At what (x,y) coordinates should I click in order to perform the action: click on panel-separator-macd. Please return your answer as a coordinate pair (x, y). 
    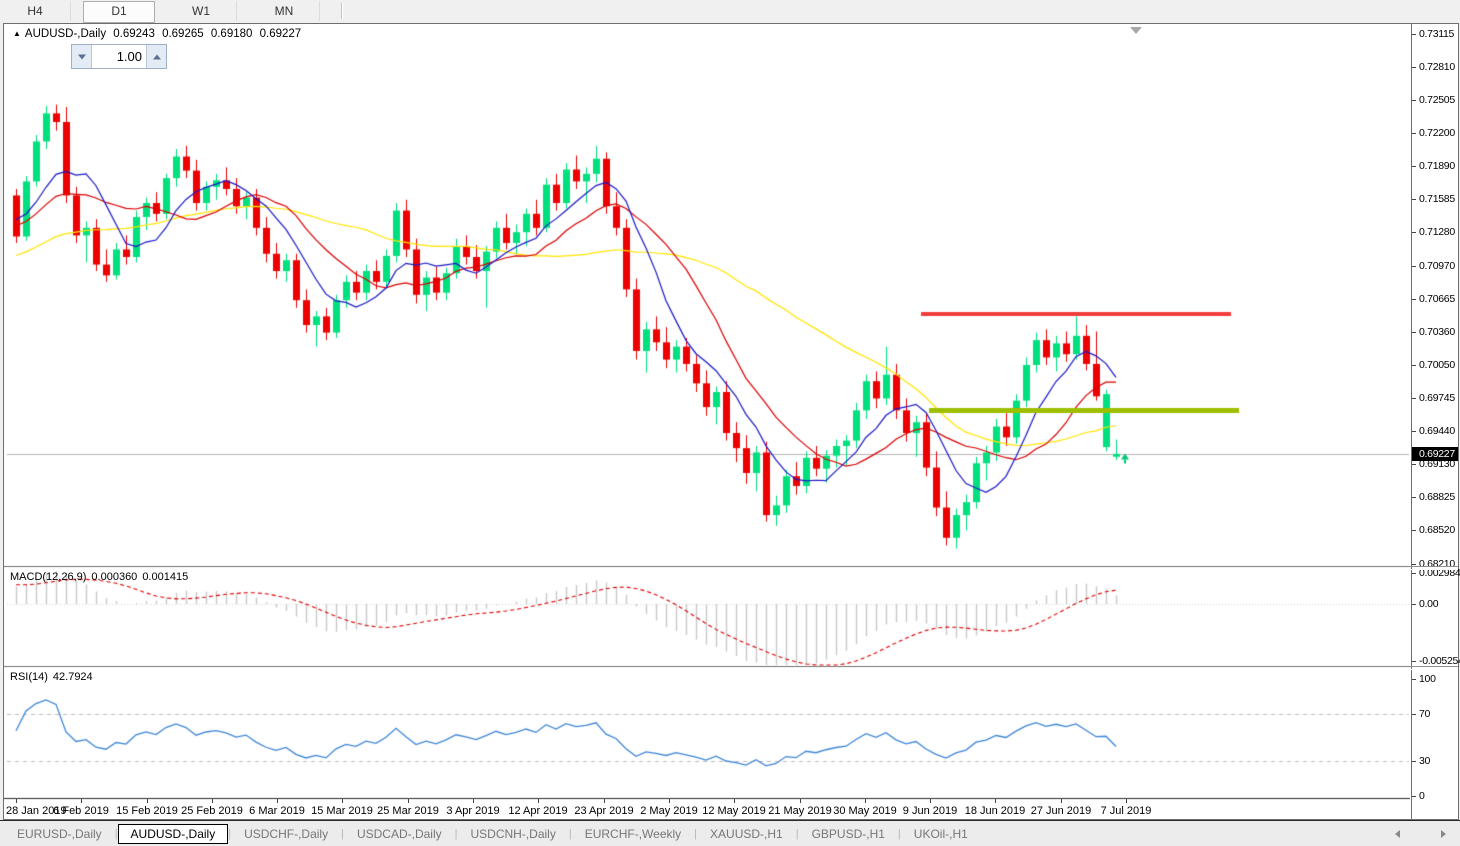
    Looking at the image, I should click on (731, 568).